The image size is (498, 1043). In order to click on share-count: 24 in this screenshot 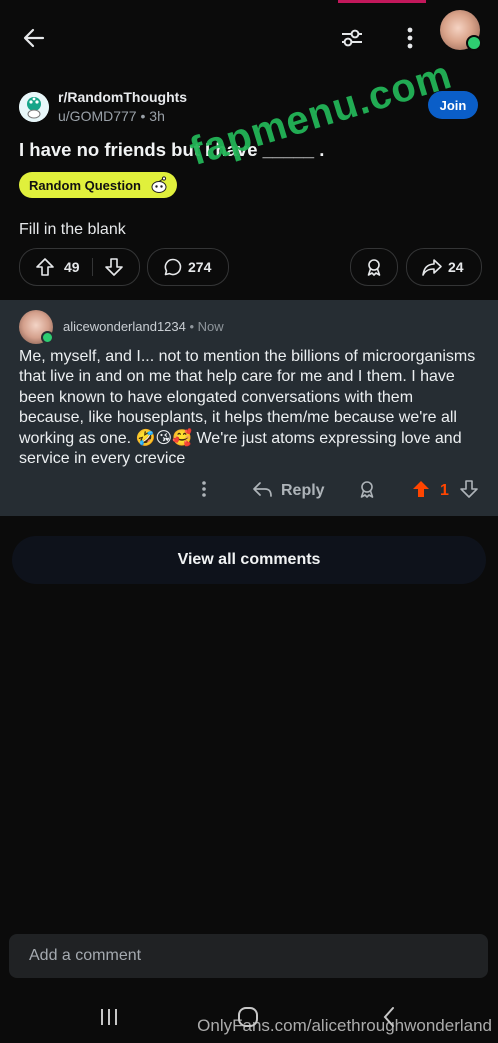, I will do `click(456, 267)`.